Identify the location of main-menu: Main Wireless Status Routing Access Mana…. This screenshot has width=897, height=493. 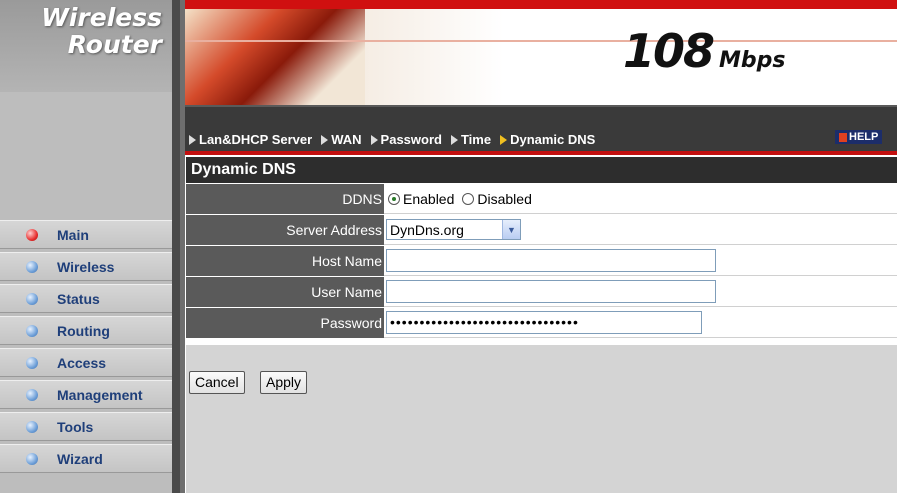
(86, 348).